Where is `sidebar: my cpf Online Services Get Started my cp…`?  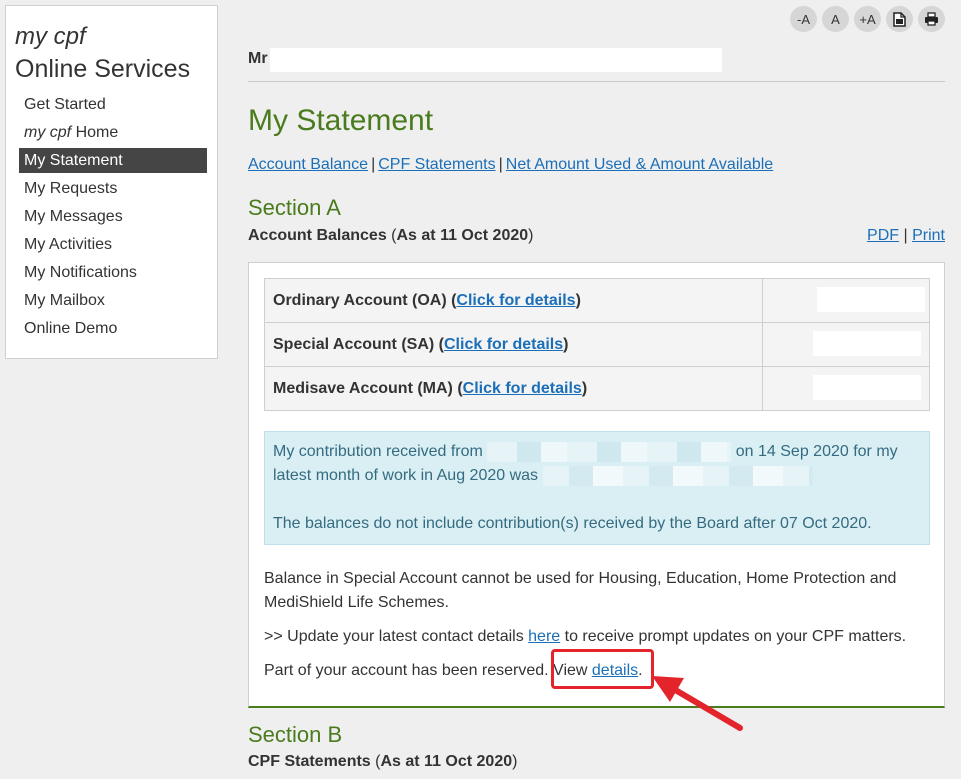
sidebar: my cpf Online Services Get Started my cp… is located at coordinates (111, 182).